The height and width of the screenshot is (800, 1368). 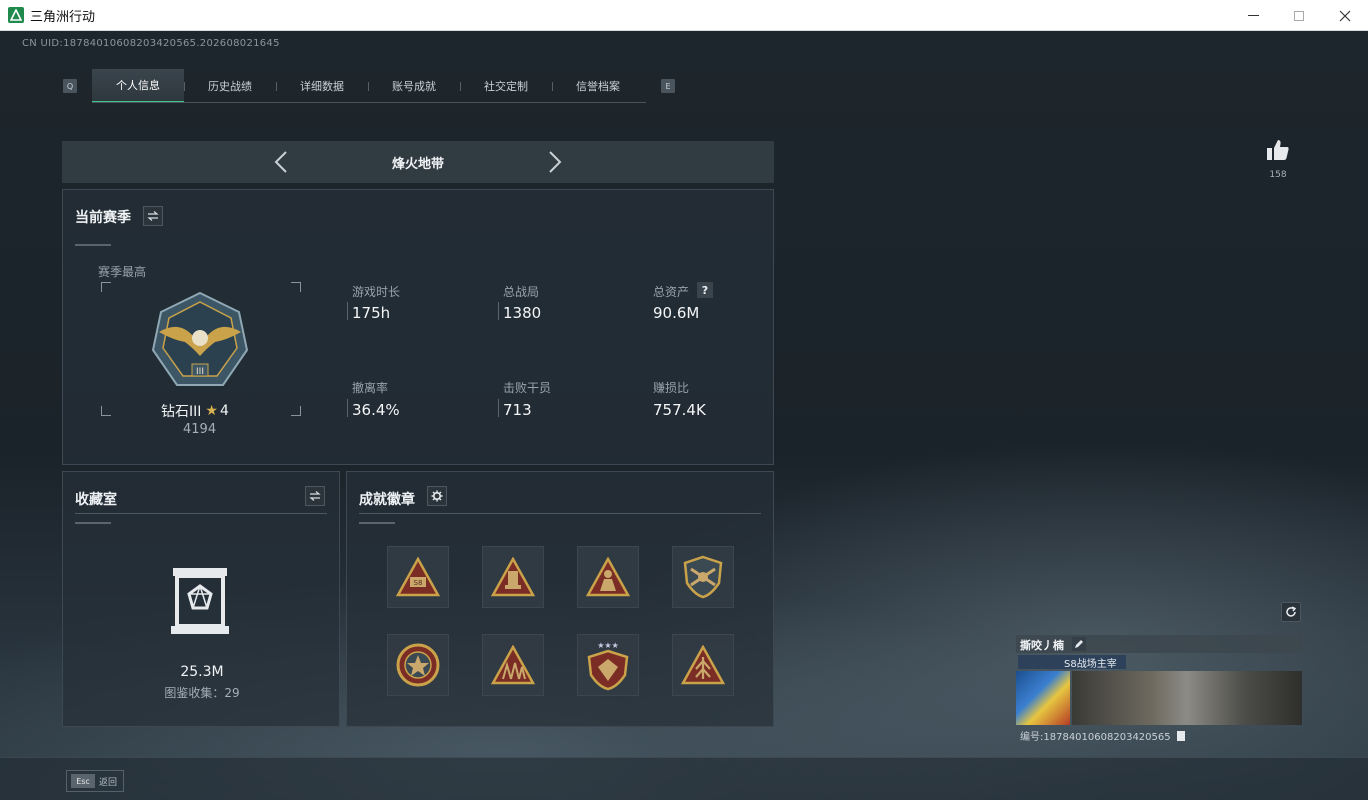 I want to click on triangle-tower-badge-icon, so click(x=513, y=577).